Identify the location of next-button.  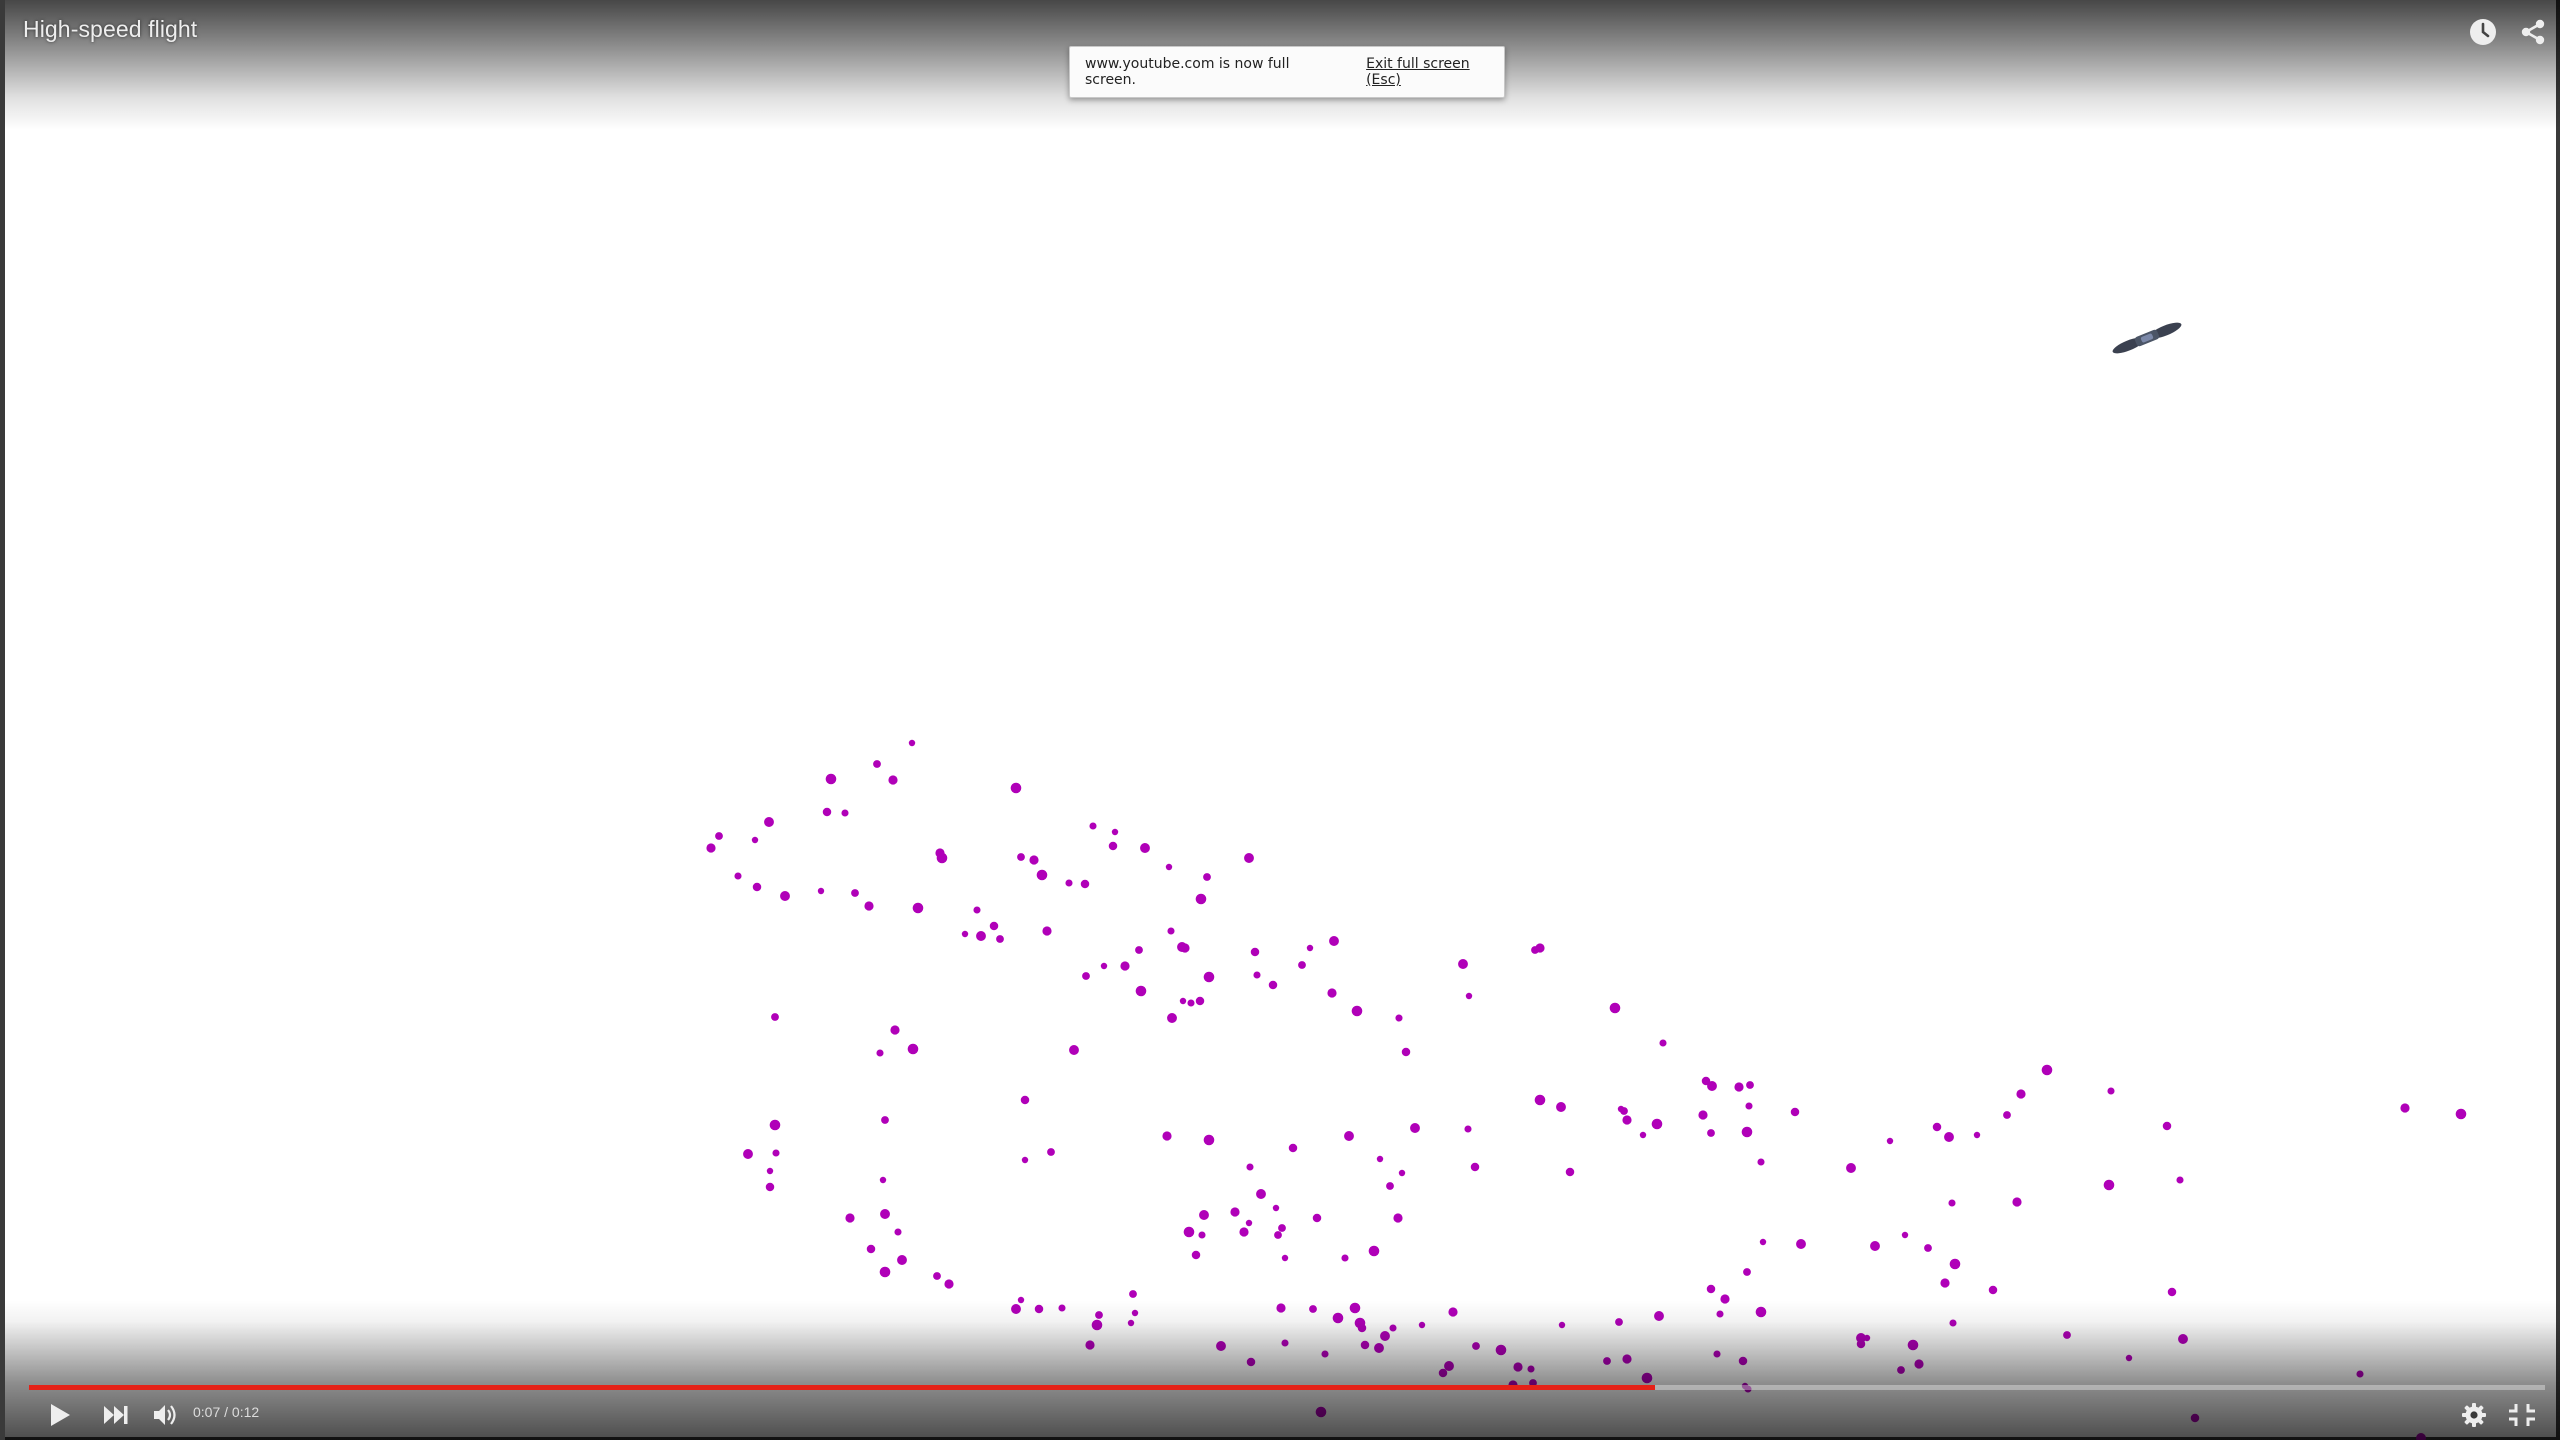
(116, 1415).